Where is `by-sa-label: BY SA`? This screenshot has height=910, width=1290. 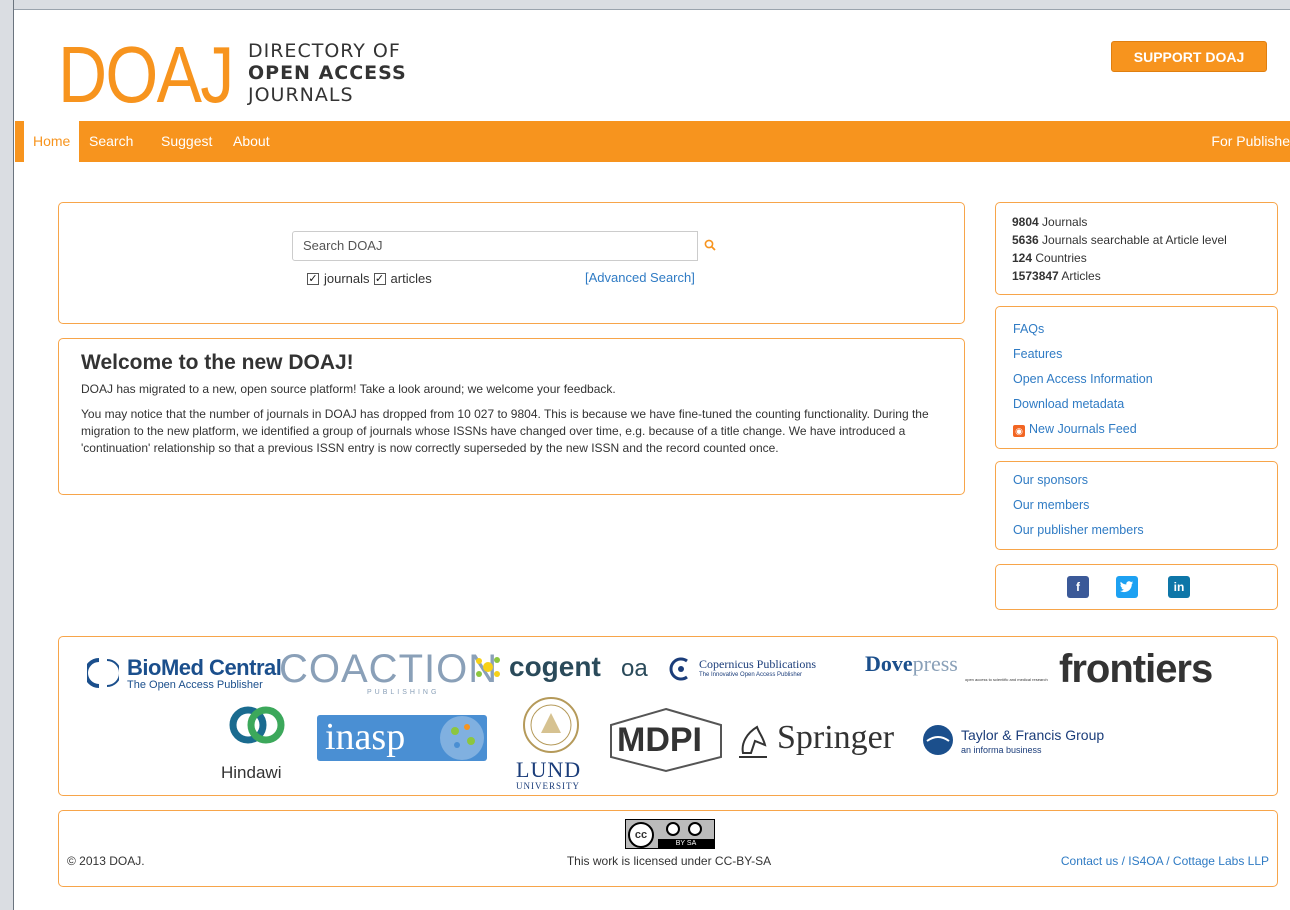 by-sa-label: BY SA is located at coordinates (686, 843).